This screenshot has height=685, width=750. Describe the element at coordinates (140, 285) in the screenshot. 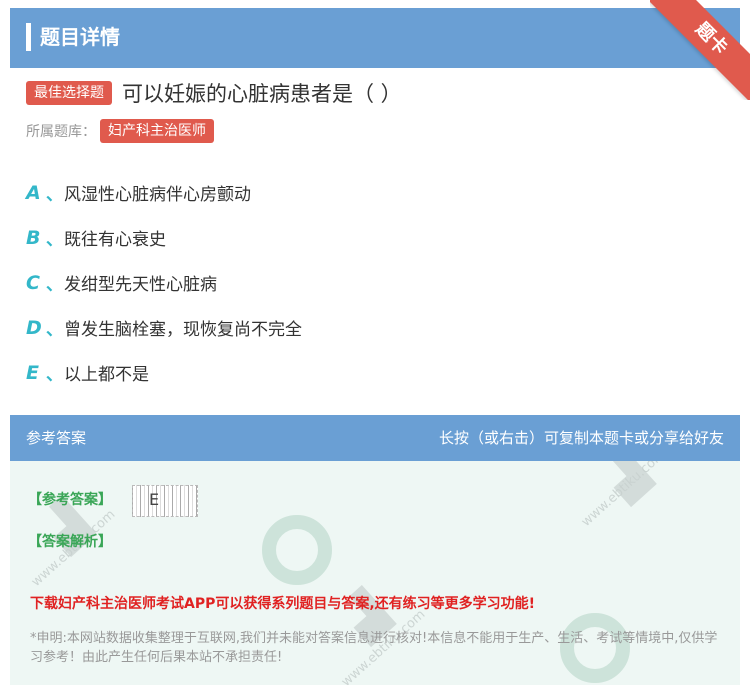

I see `option-text: 发绀型先天性心脏病` at that location.